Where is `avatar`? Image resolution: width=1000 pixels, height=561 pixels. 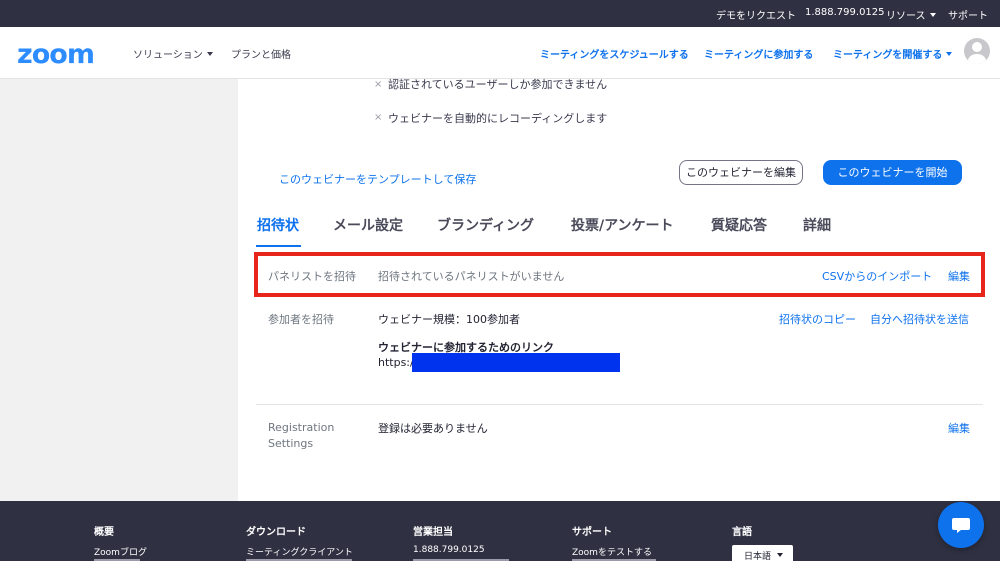
avatar is located at coordinates (977, 51).